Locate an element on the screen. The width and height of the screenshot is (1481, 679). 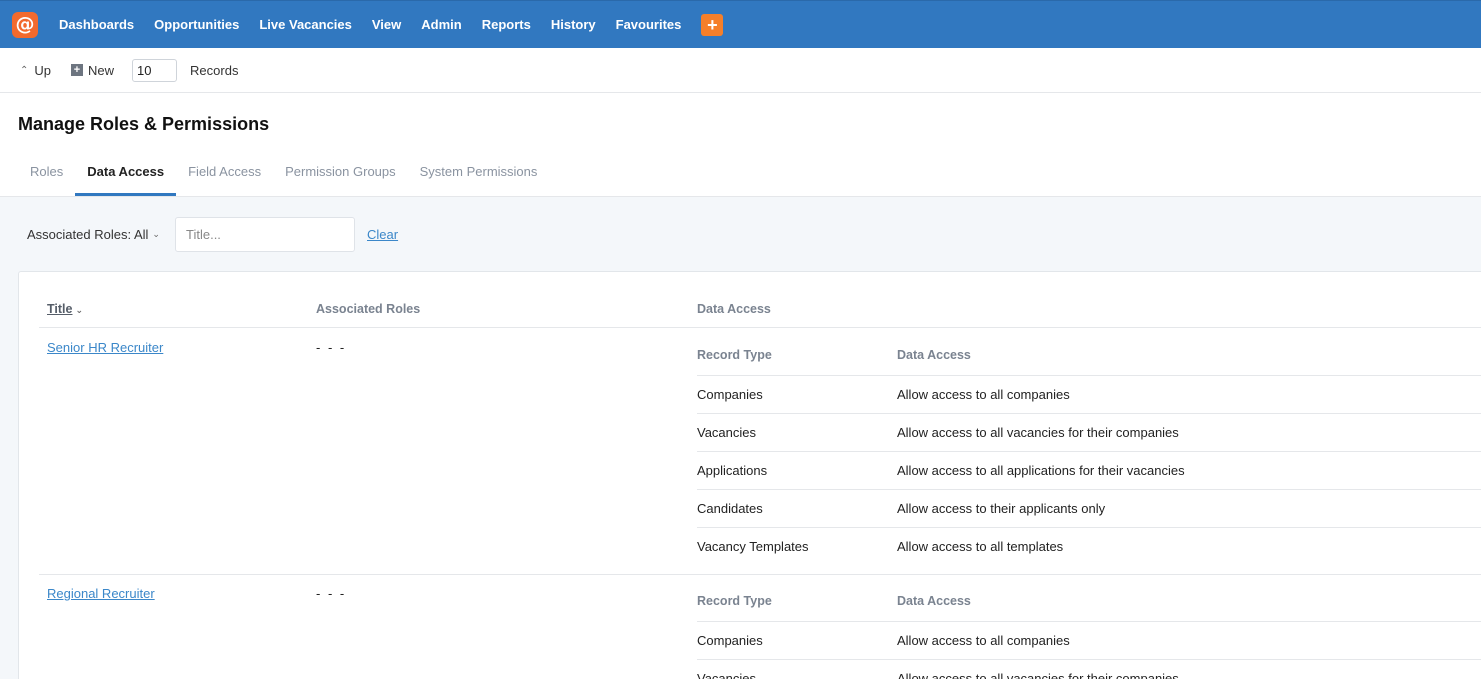
column-header-associated-roles: Associated Roles is located at coordinates (368, 309).